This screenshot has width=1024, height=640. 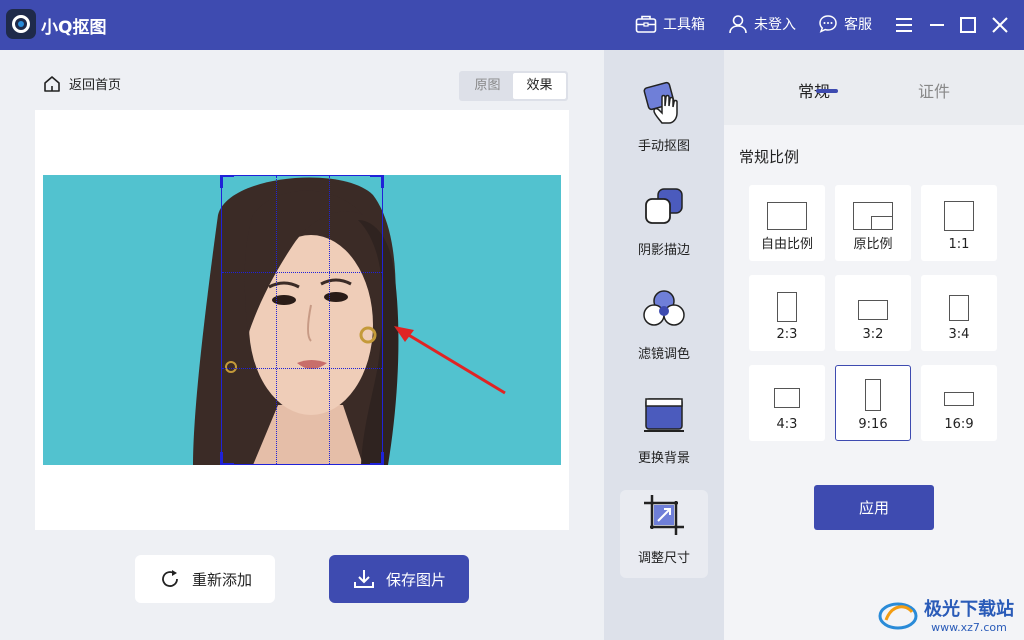 I want to click on ratio-label: 16:9, so click(x=959, y=424).